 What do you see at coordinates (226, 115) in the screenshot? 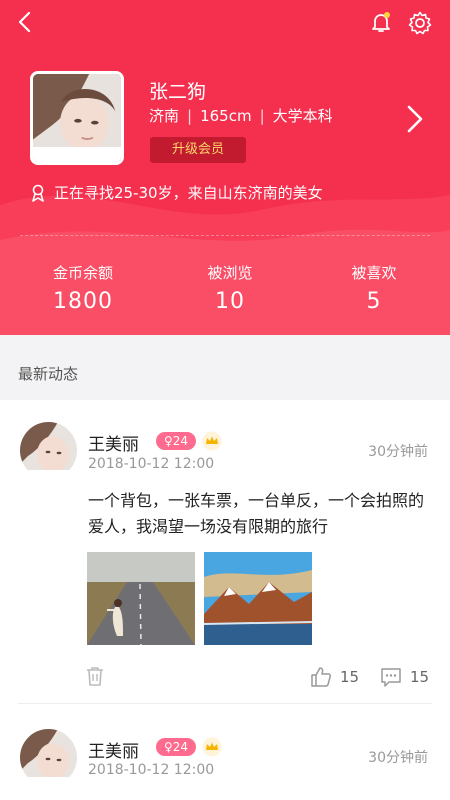
I see `profile-height: 165cm` at bounding box center [226, 115].